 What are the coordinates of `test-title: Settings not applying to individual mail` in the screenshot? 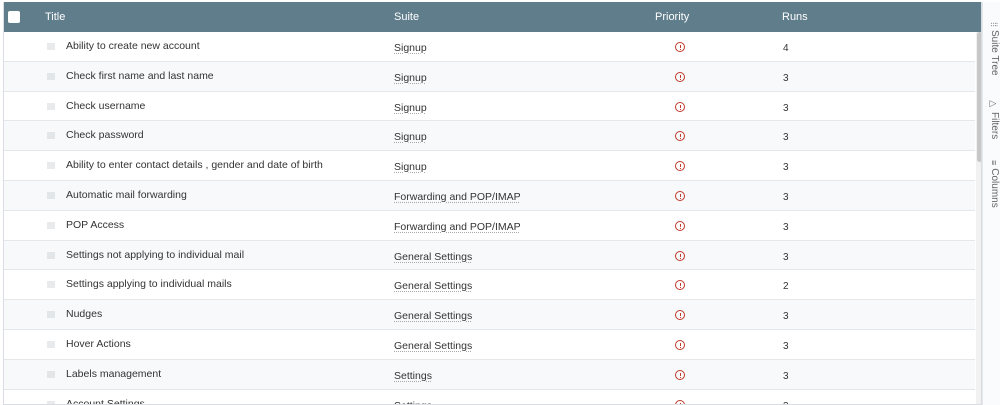 It's located at (155, 255).